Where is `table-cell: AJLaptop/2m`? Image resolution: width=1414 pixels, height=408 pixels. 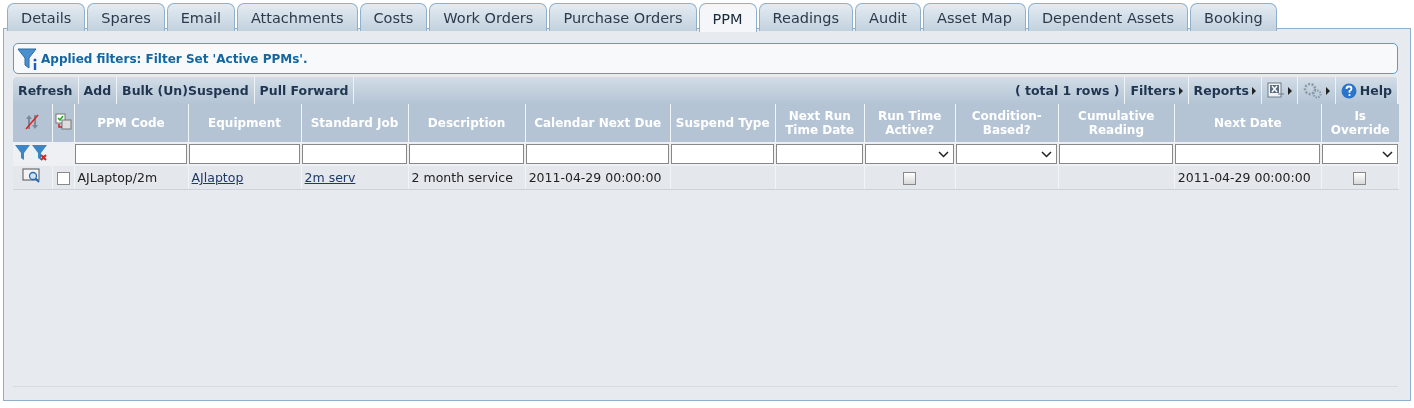 table-cell: AJLaptop/2m is located at coordinates (117, 177).